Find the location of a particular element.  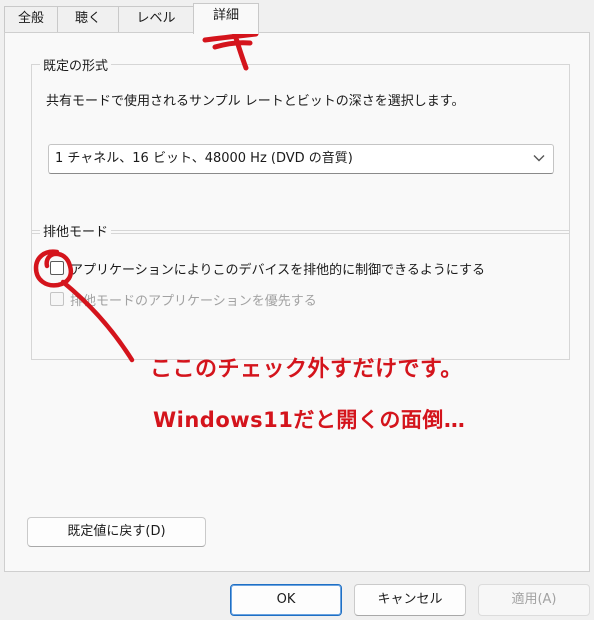

sample-format-value: 1 チャネル、16 ビット、48000 Hz (DVD の音質) is located at coordinates (204, 158).